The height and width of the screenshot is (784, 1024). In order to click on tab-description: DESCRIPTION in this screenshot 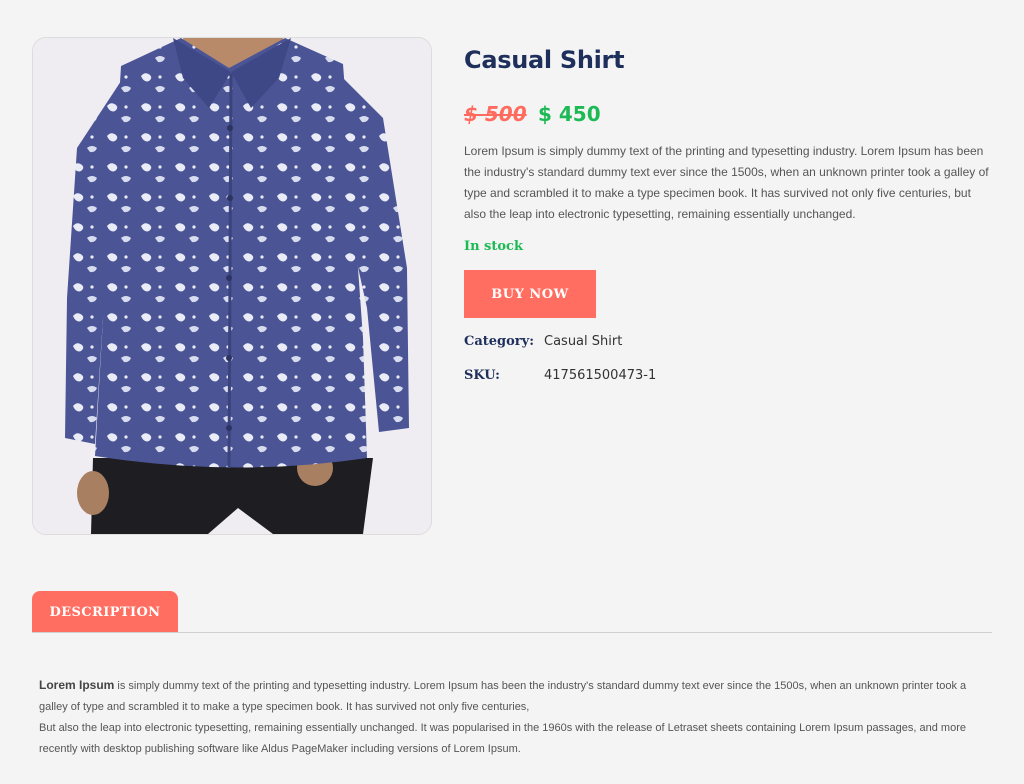, I will do `click(105, 612)`.